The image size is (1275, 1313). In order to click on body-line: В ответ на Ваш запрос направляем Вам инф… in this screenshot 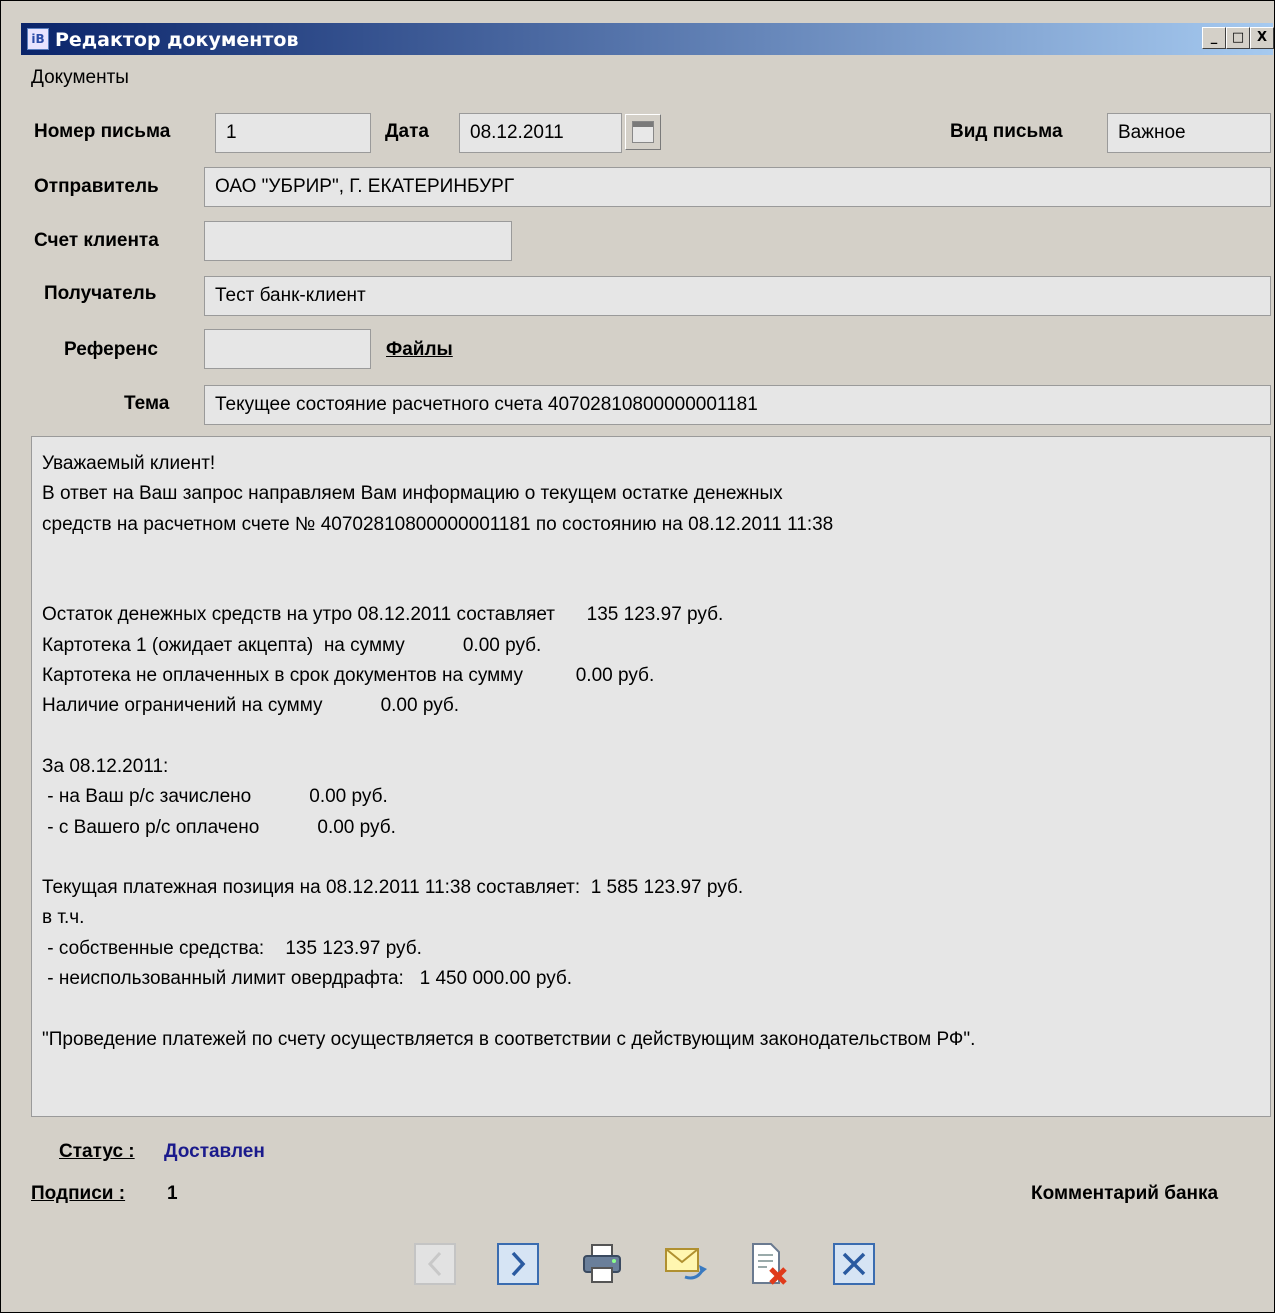, I will do `click(412, 494)`.